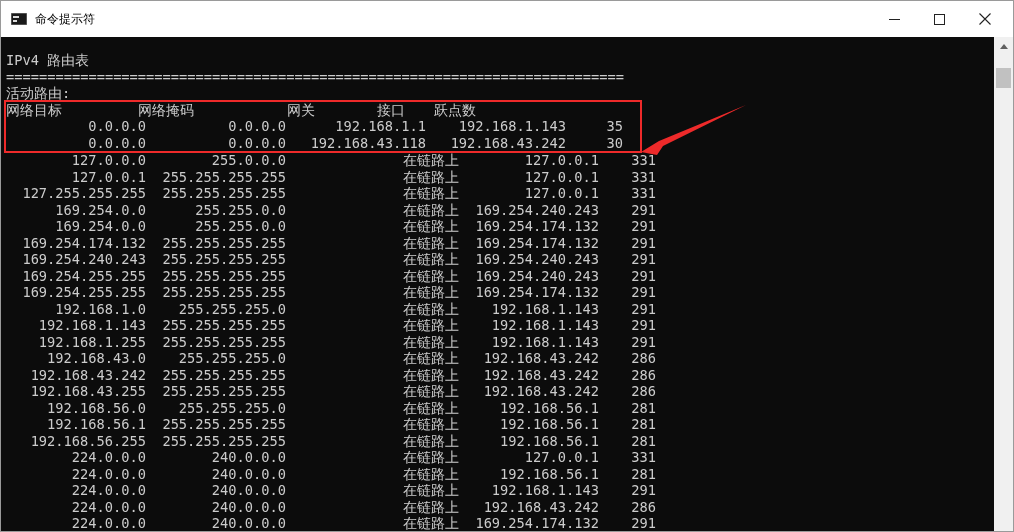 The height and width of the screenshot is (532, 1014). Describe the element at coordinates (48, 60) in the screenshot. I see `console-heading: IPv4 路由表` at that location.